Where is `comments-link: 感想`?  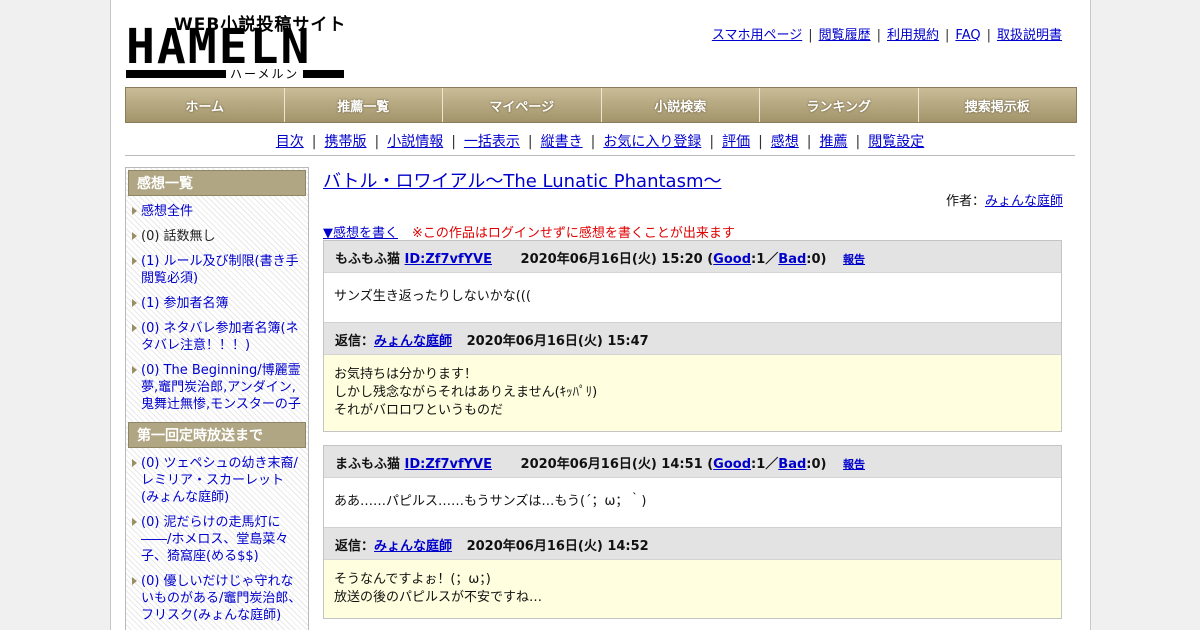
comments-link: 感想 is located at coordinates (785, 142).